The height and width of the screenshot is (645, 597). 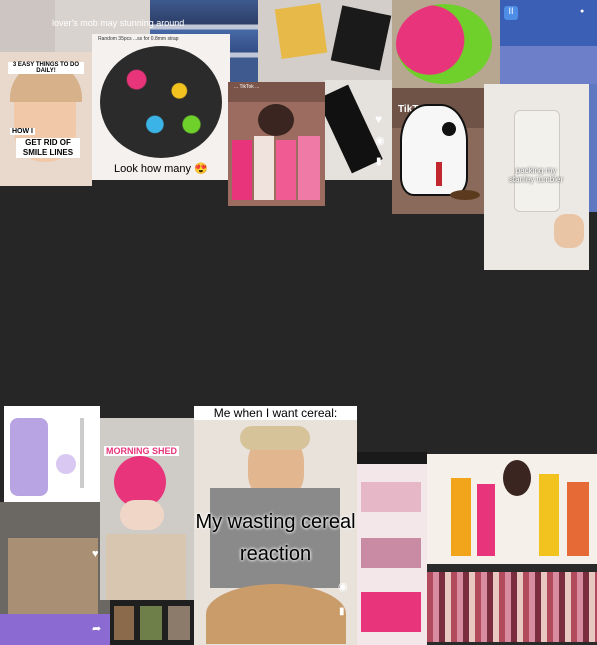 What do you see at coordinates (22, 131) in the screenshot?
I see `skincare-mid-caption: HOW I` at bounding box center [22, 131].